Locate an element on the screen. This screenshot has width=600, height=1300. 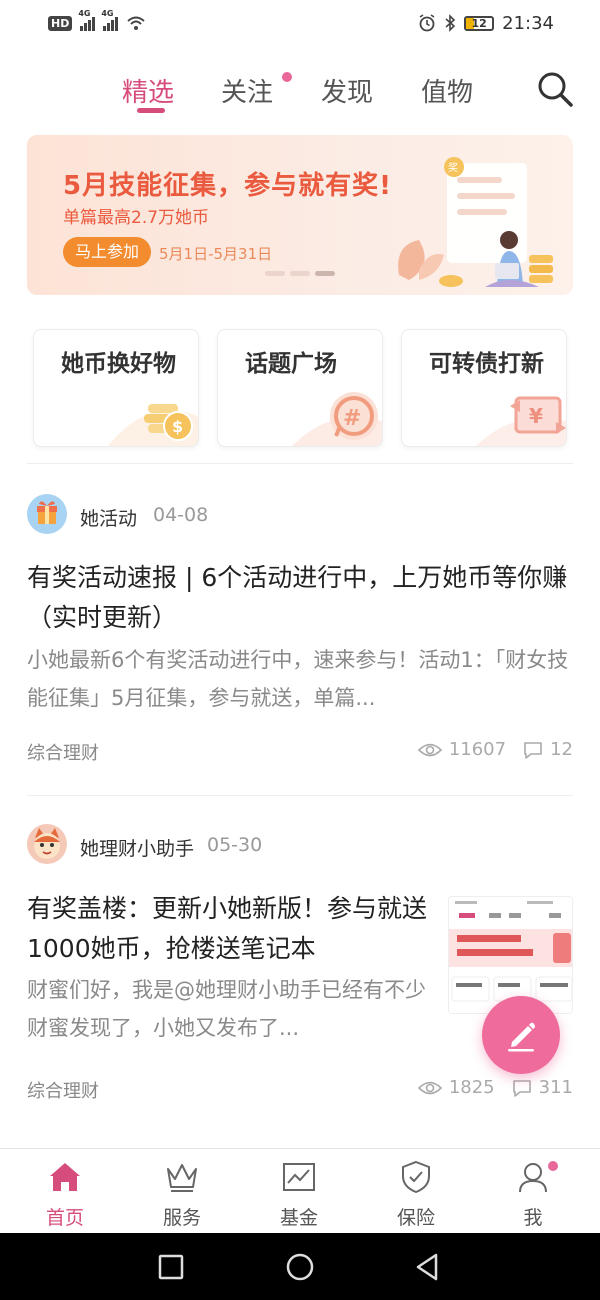
home-button-icon is located at coordinates (300, 1267).